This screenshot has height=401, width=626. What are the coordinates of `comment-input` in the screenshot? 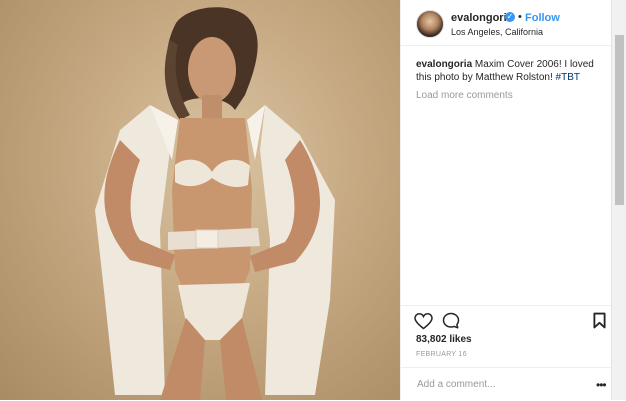 It's located at (502, 384).